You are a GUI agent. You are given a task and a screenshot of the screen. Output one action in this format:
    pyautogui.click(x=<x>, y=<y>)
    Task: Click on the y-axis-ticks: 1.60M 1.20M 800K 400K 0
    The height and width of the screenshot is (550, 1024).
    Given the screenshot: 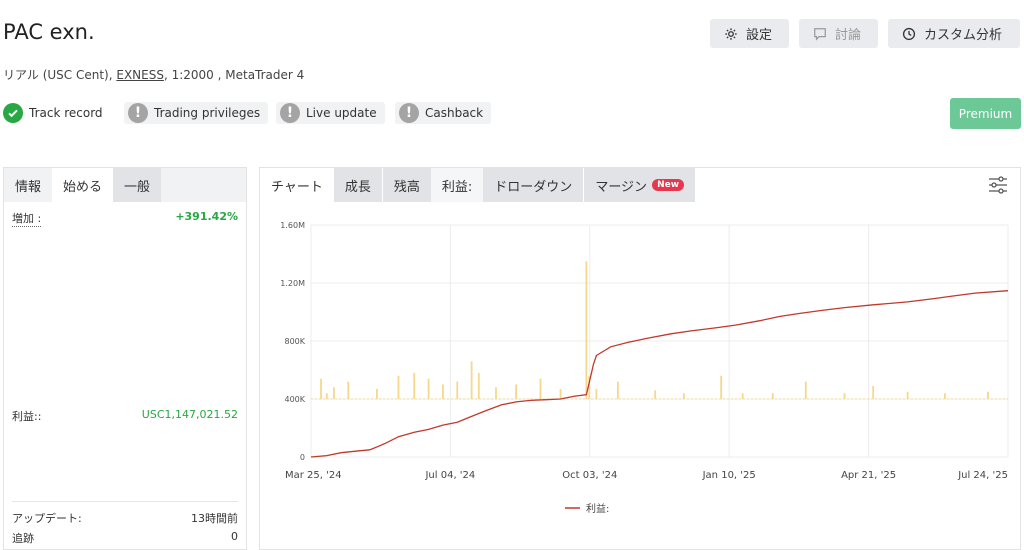 What is the action you would take?
    pyautogui.click(x=292, y=341)
    